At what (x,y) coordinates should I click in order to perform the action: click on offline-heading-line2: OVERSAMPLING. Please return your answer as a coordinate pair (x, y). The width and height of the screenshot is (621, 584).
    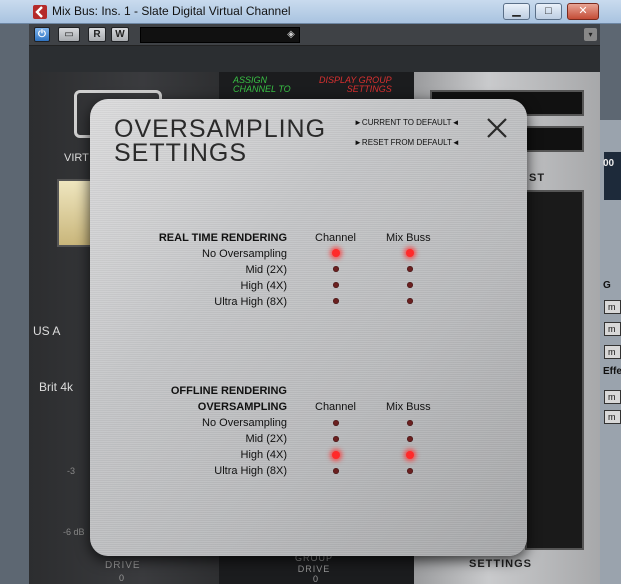
    Looking at the image, I should click on (242, 407).